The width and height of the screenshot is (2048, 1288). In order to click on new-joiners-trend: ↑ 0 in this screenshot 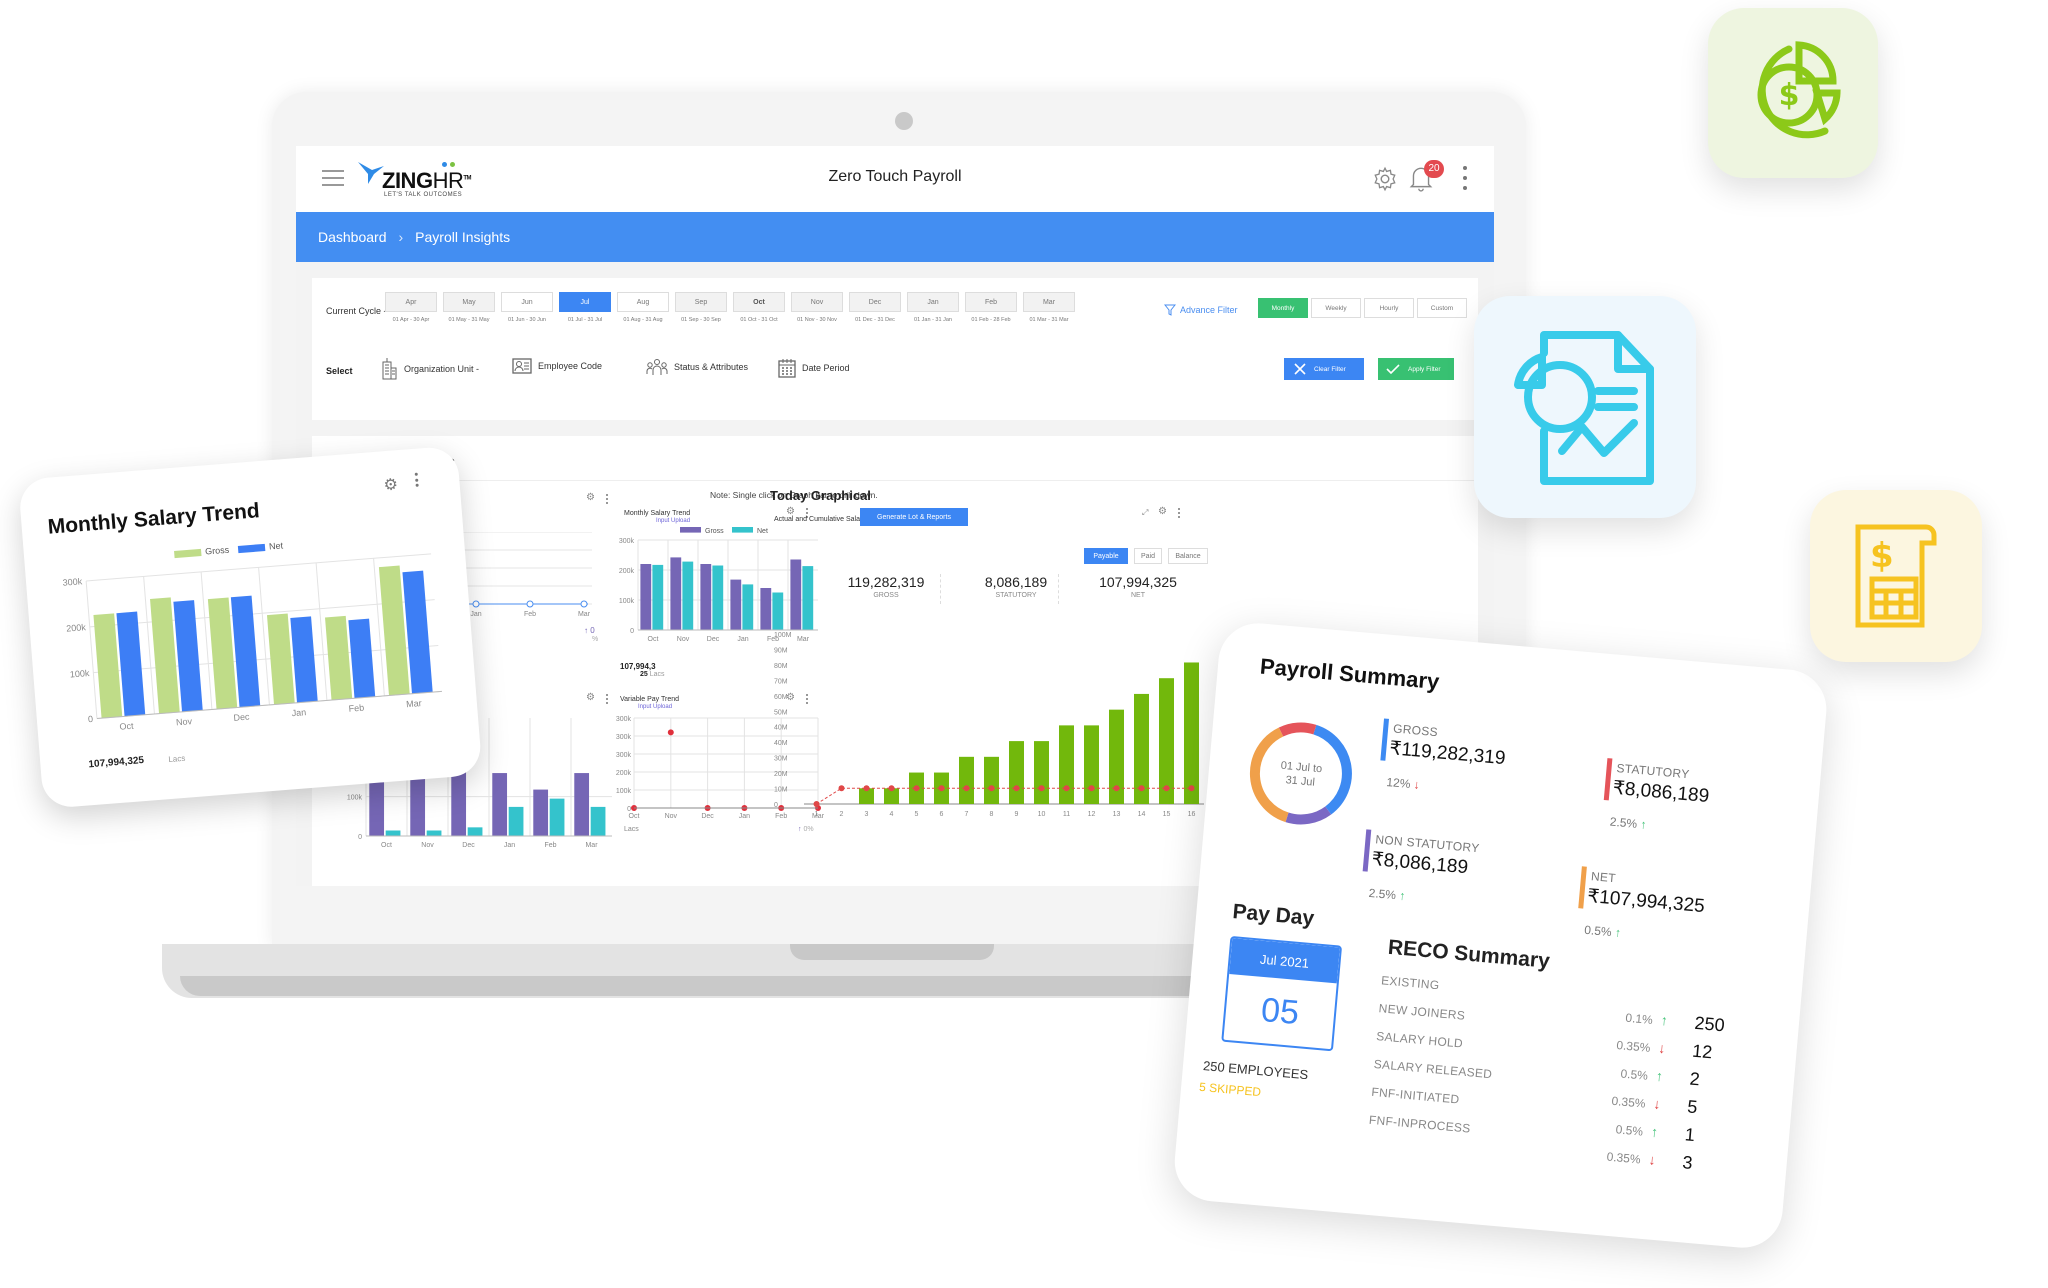, I will do `click(589, 630)`.